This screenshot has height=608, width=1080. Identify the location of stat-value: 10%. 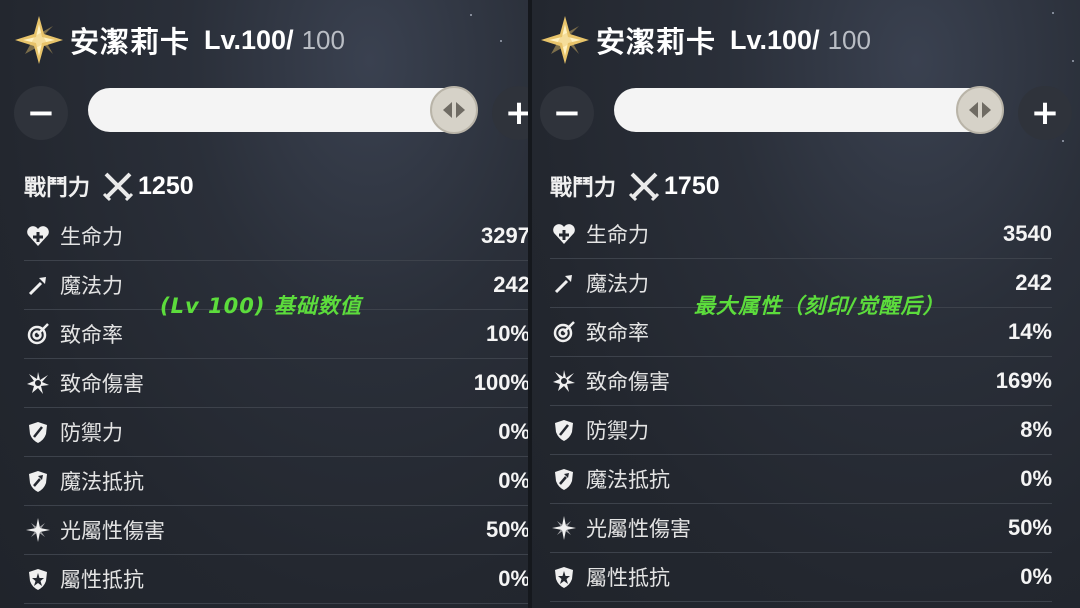
(506, 333).